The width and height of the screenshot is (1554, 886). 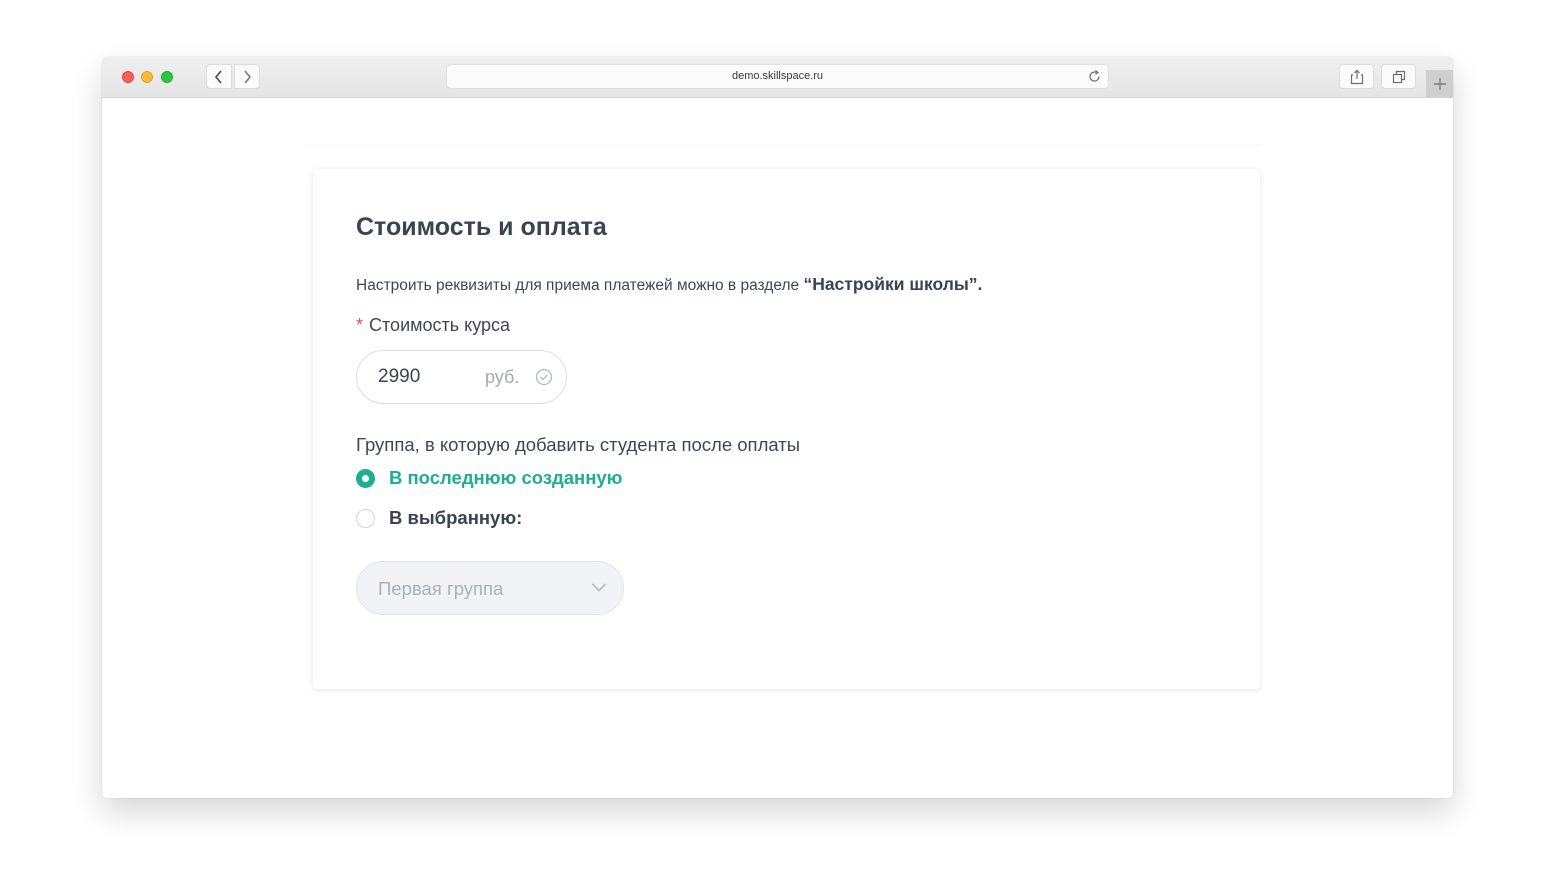 What do you see at coordinates (167, 77) in the screenshot?
I see `zoom-window-button` at bounding box center [167, 77].